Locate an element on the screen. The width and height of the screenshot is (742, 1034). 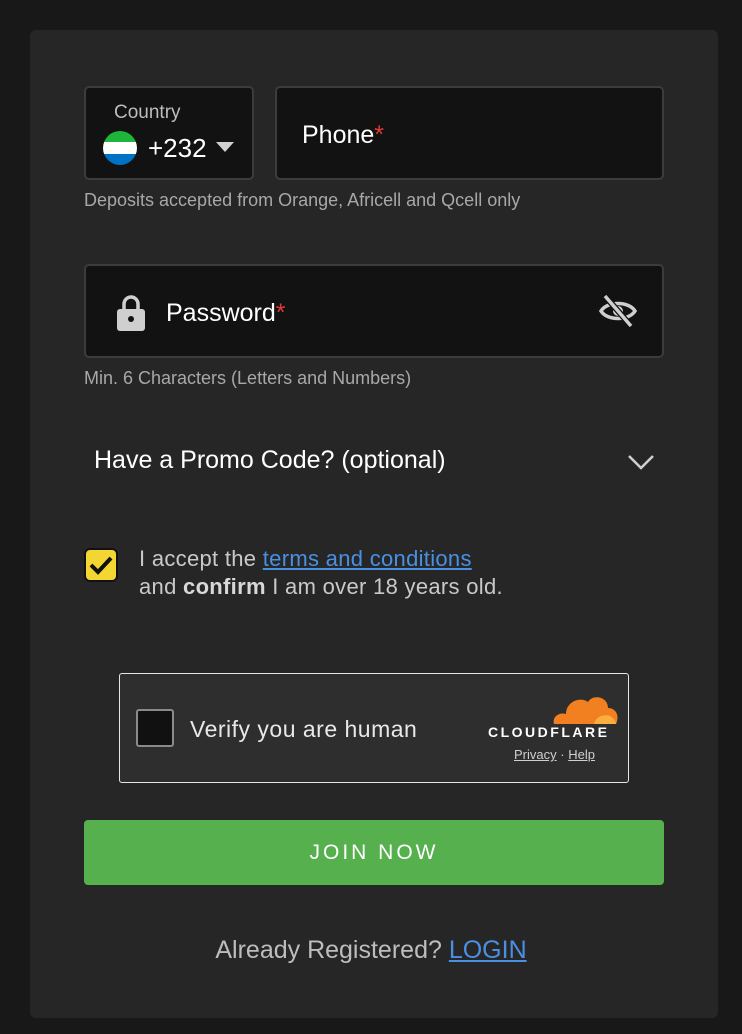
password-helper-text: Min. 6 Characters (Letters and Numbers) is located at coordinates (248, 378).